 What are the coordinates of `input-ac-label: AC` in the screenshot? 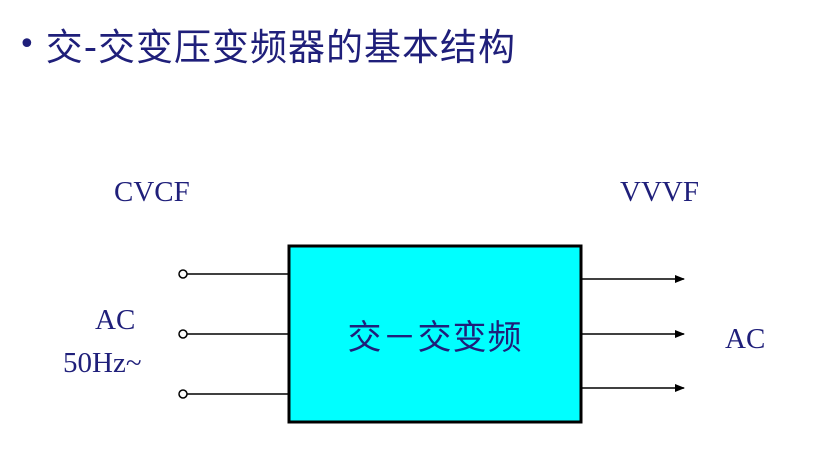 It's located at (115, 320).